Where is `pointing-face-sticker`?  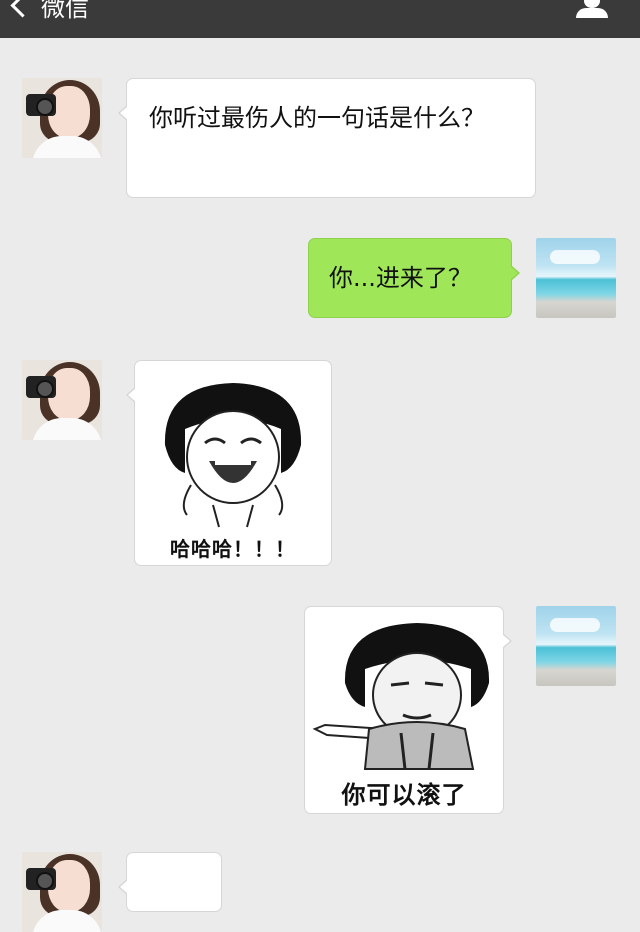
pointing-face-sticker is located at coordinates (401, 696).